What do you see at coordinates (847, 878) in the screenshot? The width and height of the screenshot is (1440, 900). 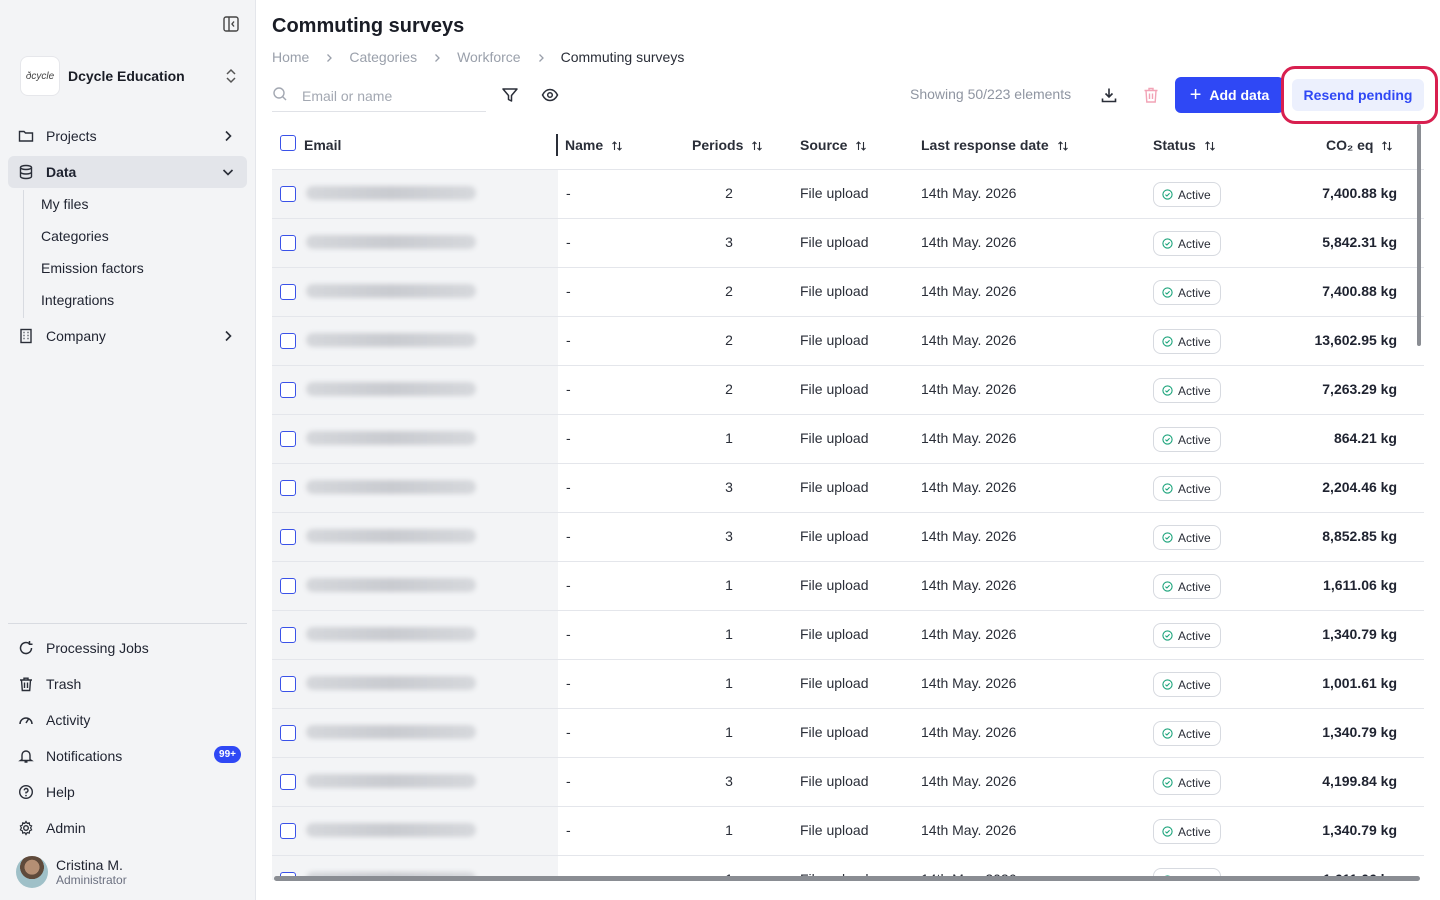 I see `horizontal-scrollbar` at bounding box center [847, 878].